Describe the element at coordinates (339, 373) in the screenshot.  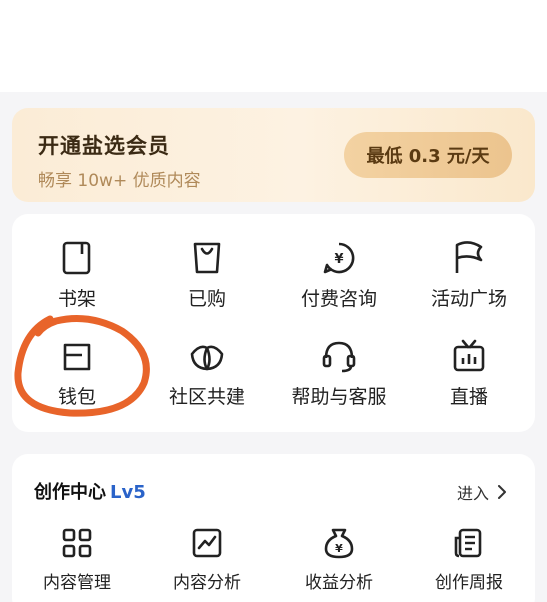
I see `service-item-help: 帮助与客服` at that location.